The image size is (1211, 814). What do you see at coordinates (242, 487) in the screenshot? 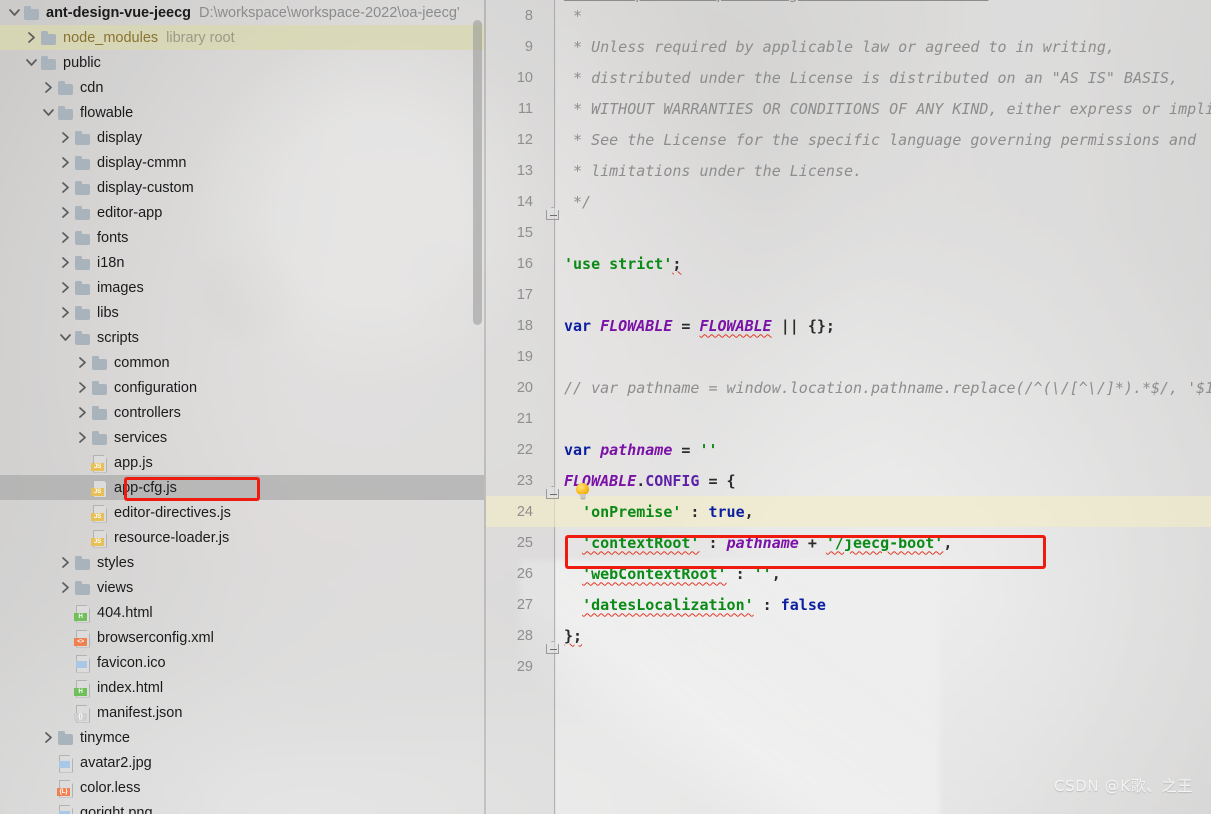
I see `tree-item-app-cfg-js: JS app-cfg.js` at bounding box center [242, 487].